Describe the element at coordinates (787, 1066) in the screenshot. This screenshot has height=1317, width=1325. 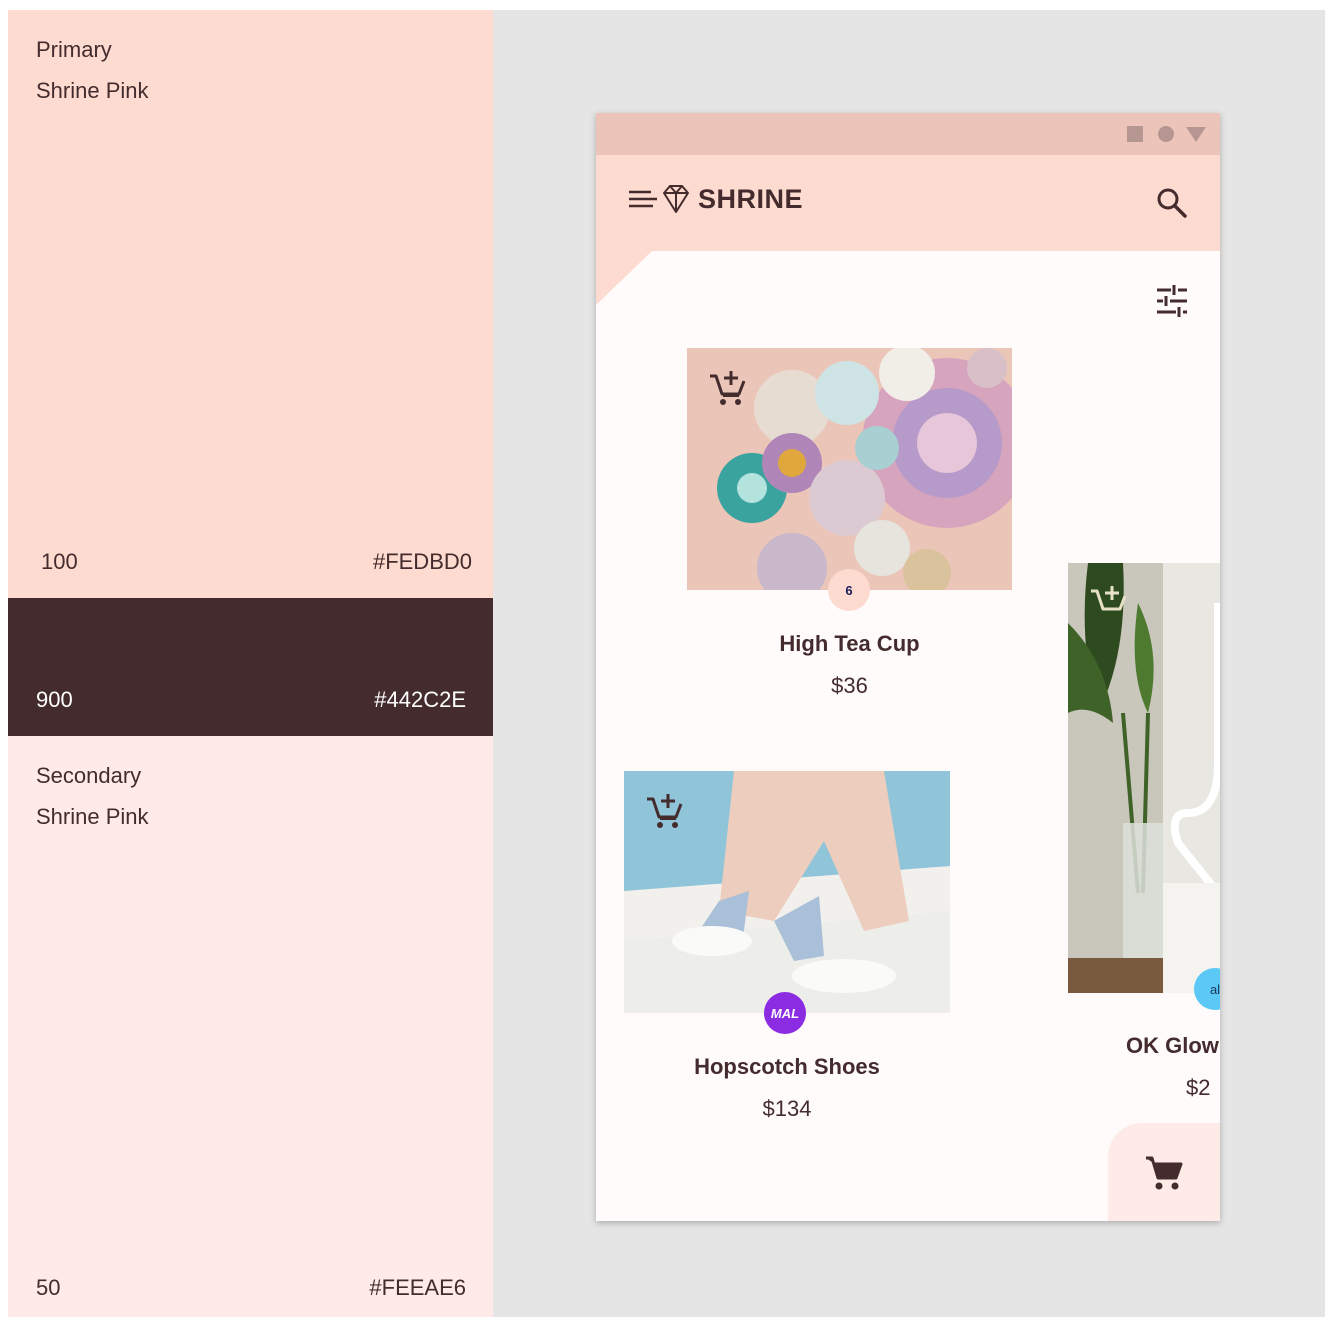
I see `product-name: Hopscotch Shoes` at that location.